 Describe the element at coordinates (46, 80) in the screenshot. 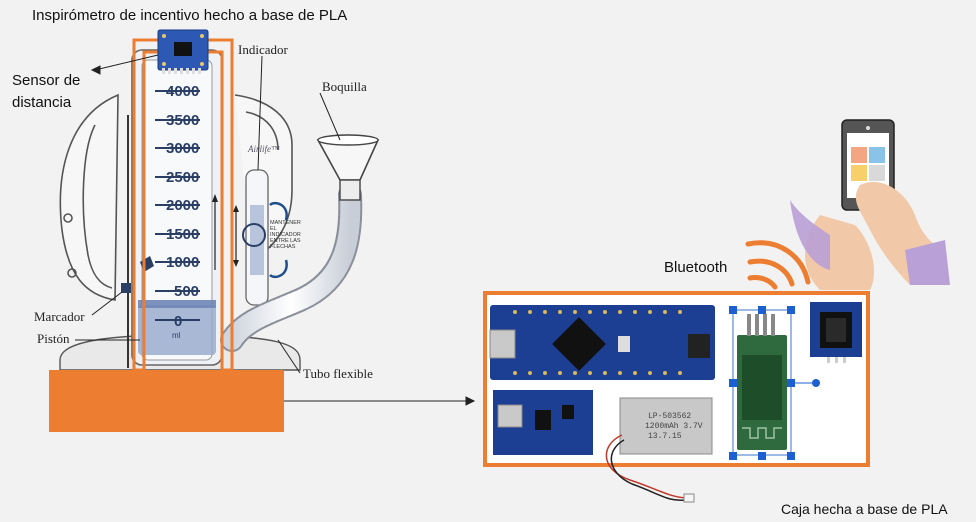

I see `sensor-label-line1: Sensor de` at that location.